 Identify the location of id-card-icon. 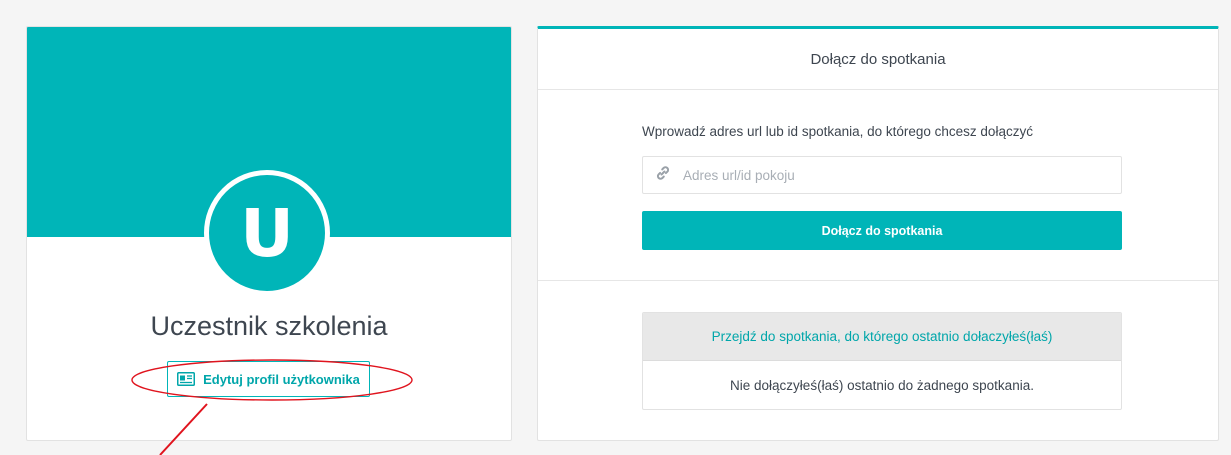
(186, 379).